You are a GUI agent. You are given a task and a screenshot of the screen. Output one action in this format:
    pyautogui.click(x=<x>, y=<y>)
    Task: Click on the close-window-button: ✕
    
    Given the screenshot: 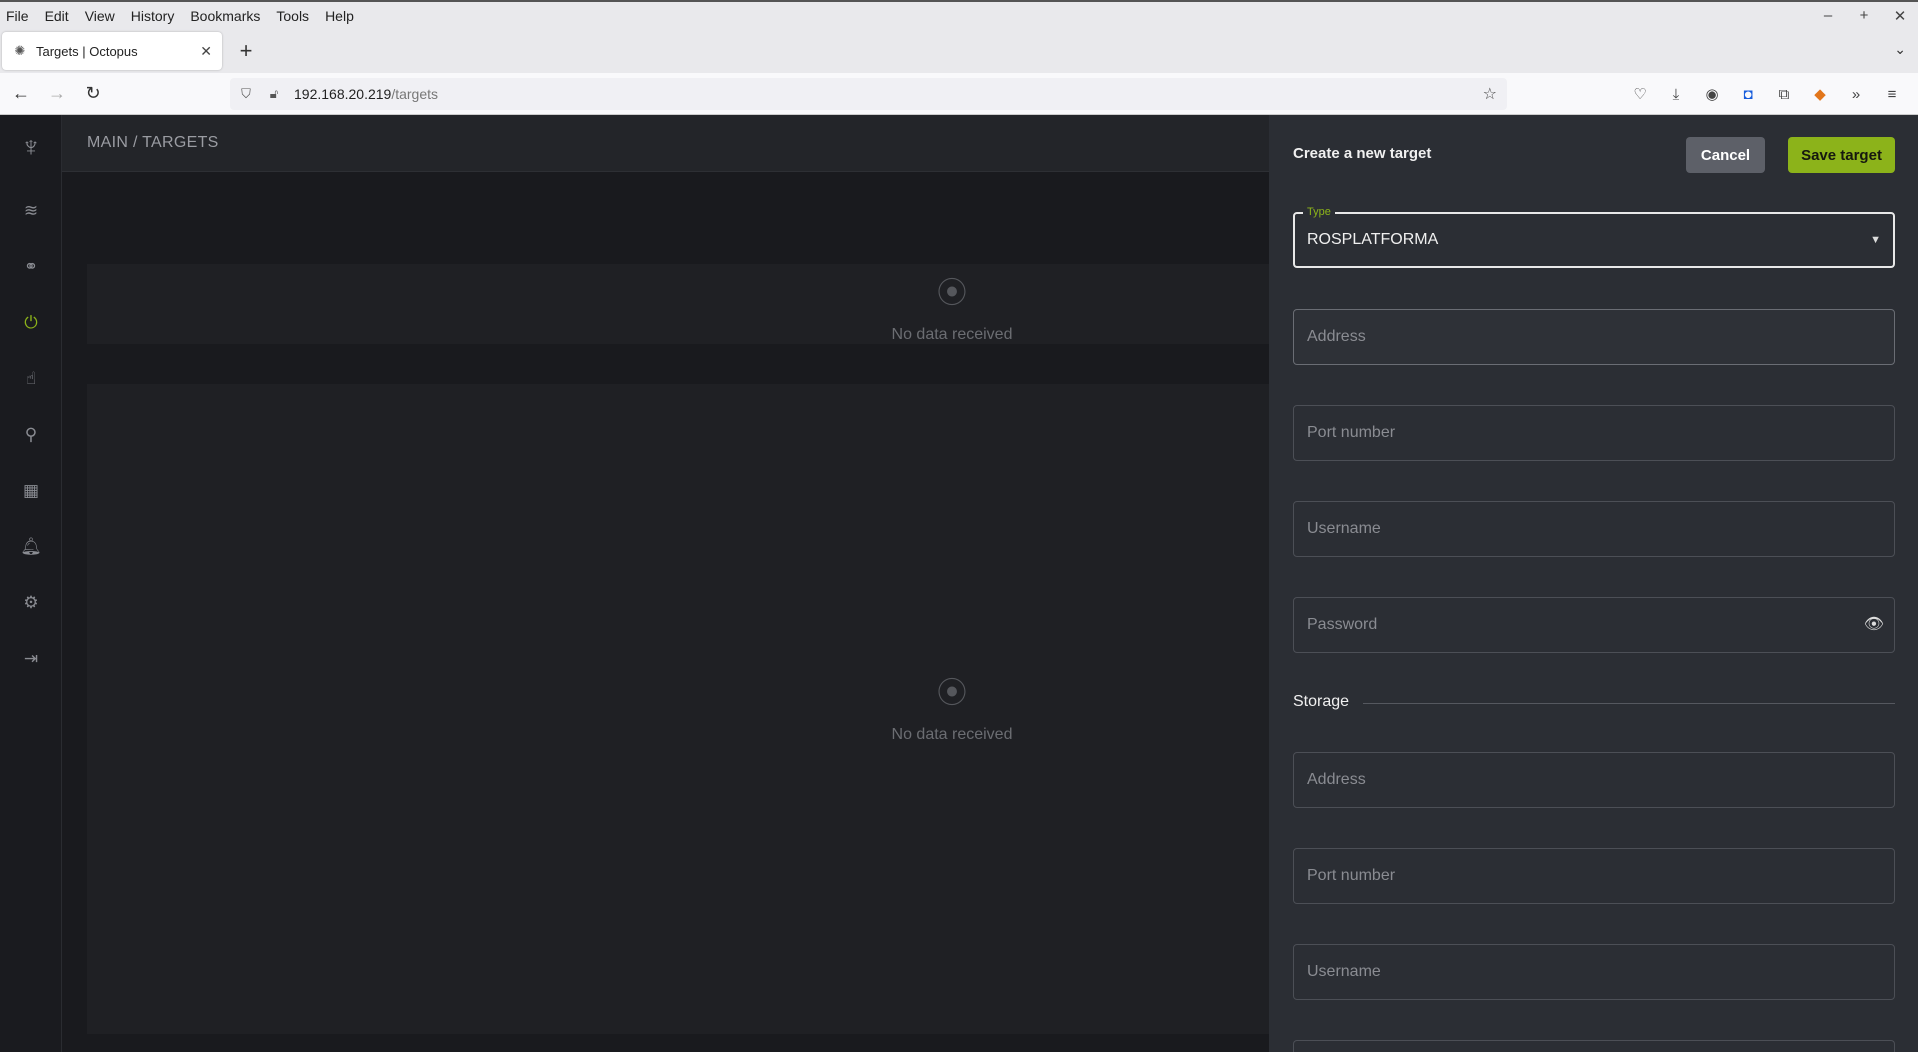 What is the action you would take?
    pyautogui.click(x=1900, y=16)
    